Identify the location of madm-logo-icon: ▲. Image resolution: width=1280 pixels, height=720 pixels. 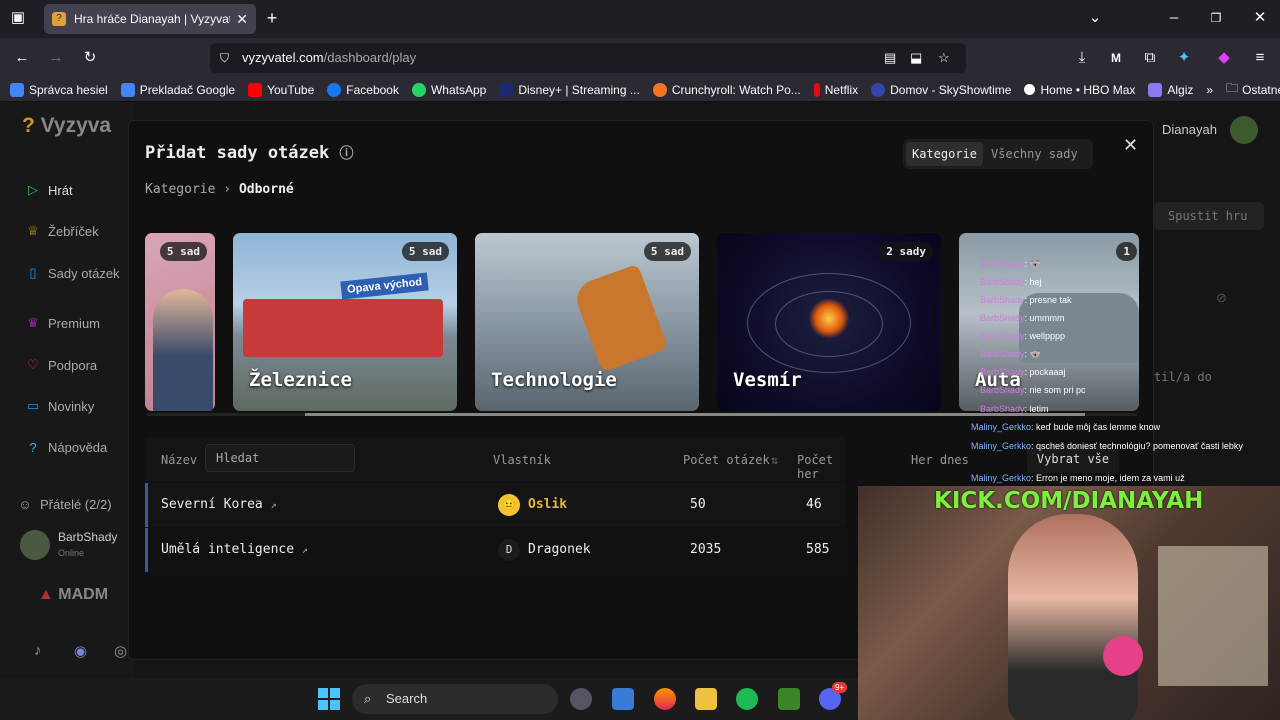
(46, 594).